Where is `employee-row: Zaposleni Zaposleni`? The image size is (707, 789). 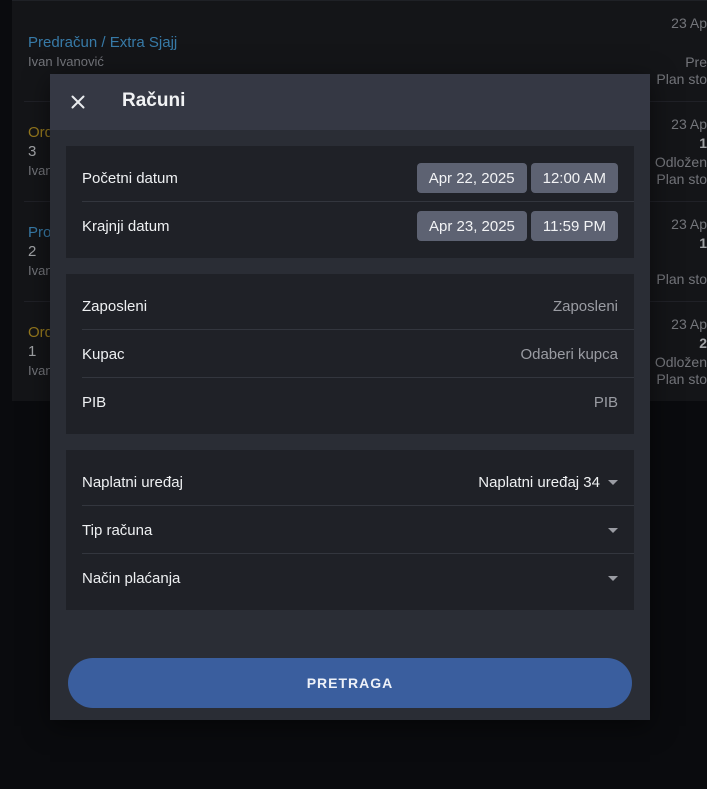
employee-row: Zaposleni Zaposleni is located at coordinates (350, 306).